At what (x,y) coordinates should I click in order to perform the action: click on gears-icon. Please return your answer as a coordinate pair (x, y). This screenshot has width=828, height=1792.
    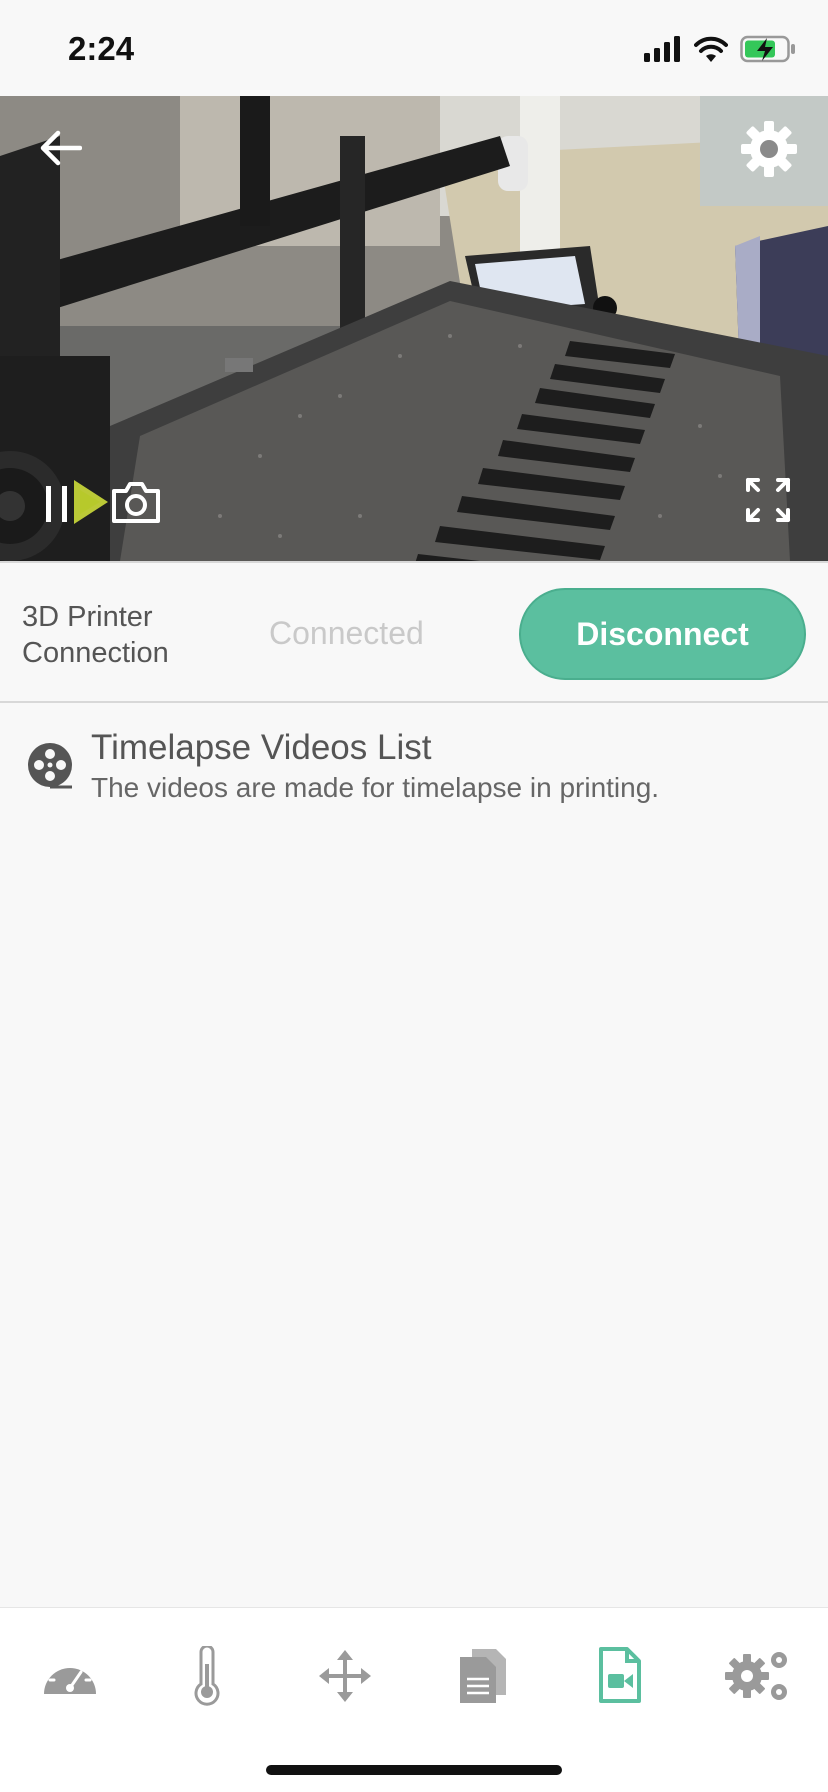
    Looking at the image, I should click on (756, 1676).